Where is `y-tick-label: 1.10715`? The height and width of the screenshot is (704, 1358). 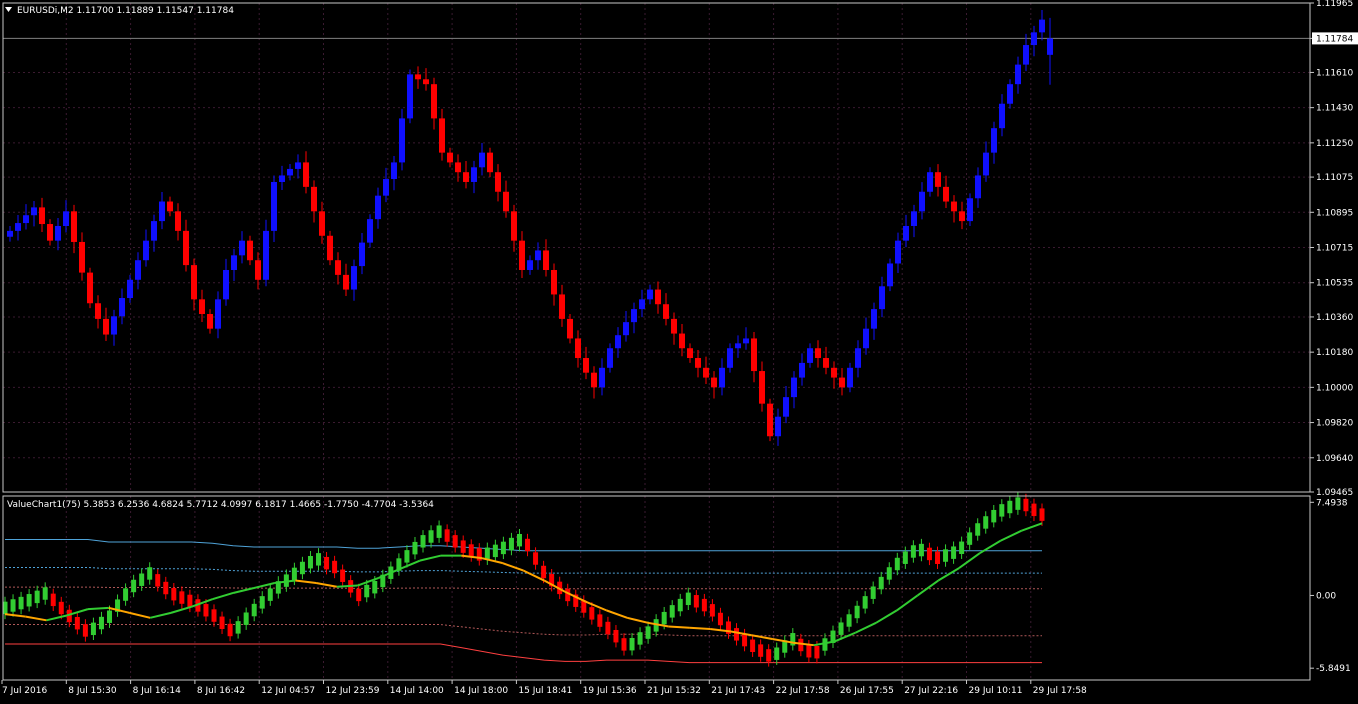 y-tick-label: 1.10715 is located at coordinates (1334, 249).